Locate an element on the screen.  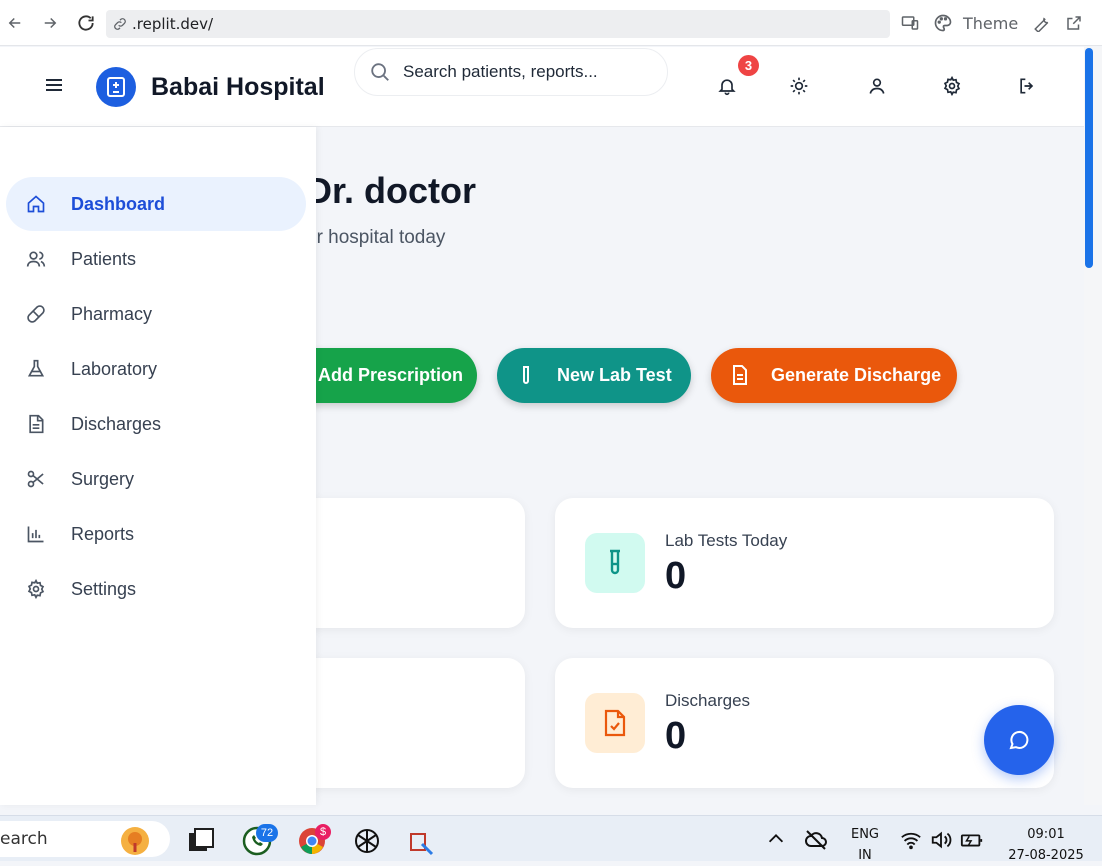
document-icon is located at coordinates (740, 377).